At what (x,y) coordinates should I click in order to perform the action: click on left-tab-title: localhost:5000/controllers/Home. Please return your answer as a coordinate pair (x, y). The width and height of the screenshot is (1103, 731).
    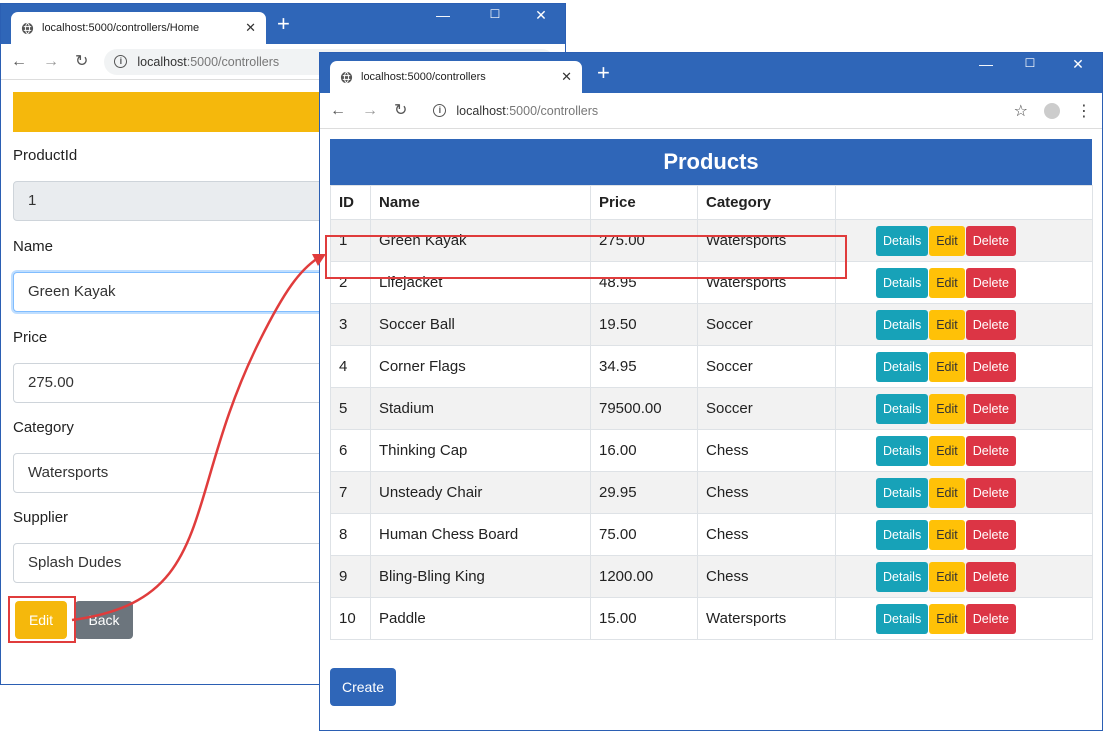
    Looking at the image, I should click on (121, 28).